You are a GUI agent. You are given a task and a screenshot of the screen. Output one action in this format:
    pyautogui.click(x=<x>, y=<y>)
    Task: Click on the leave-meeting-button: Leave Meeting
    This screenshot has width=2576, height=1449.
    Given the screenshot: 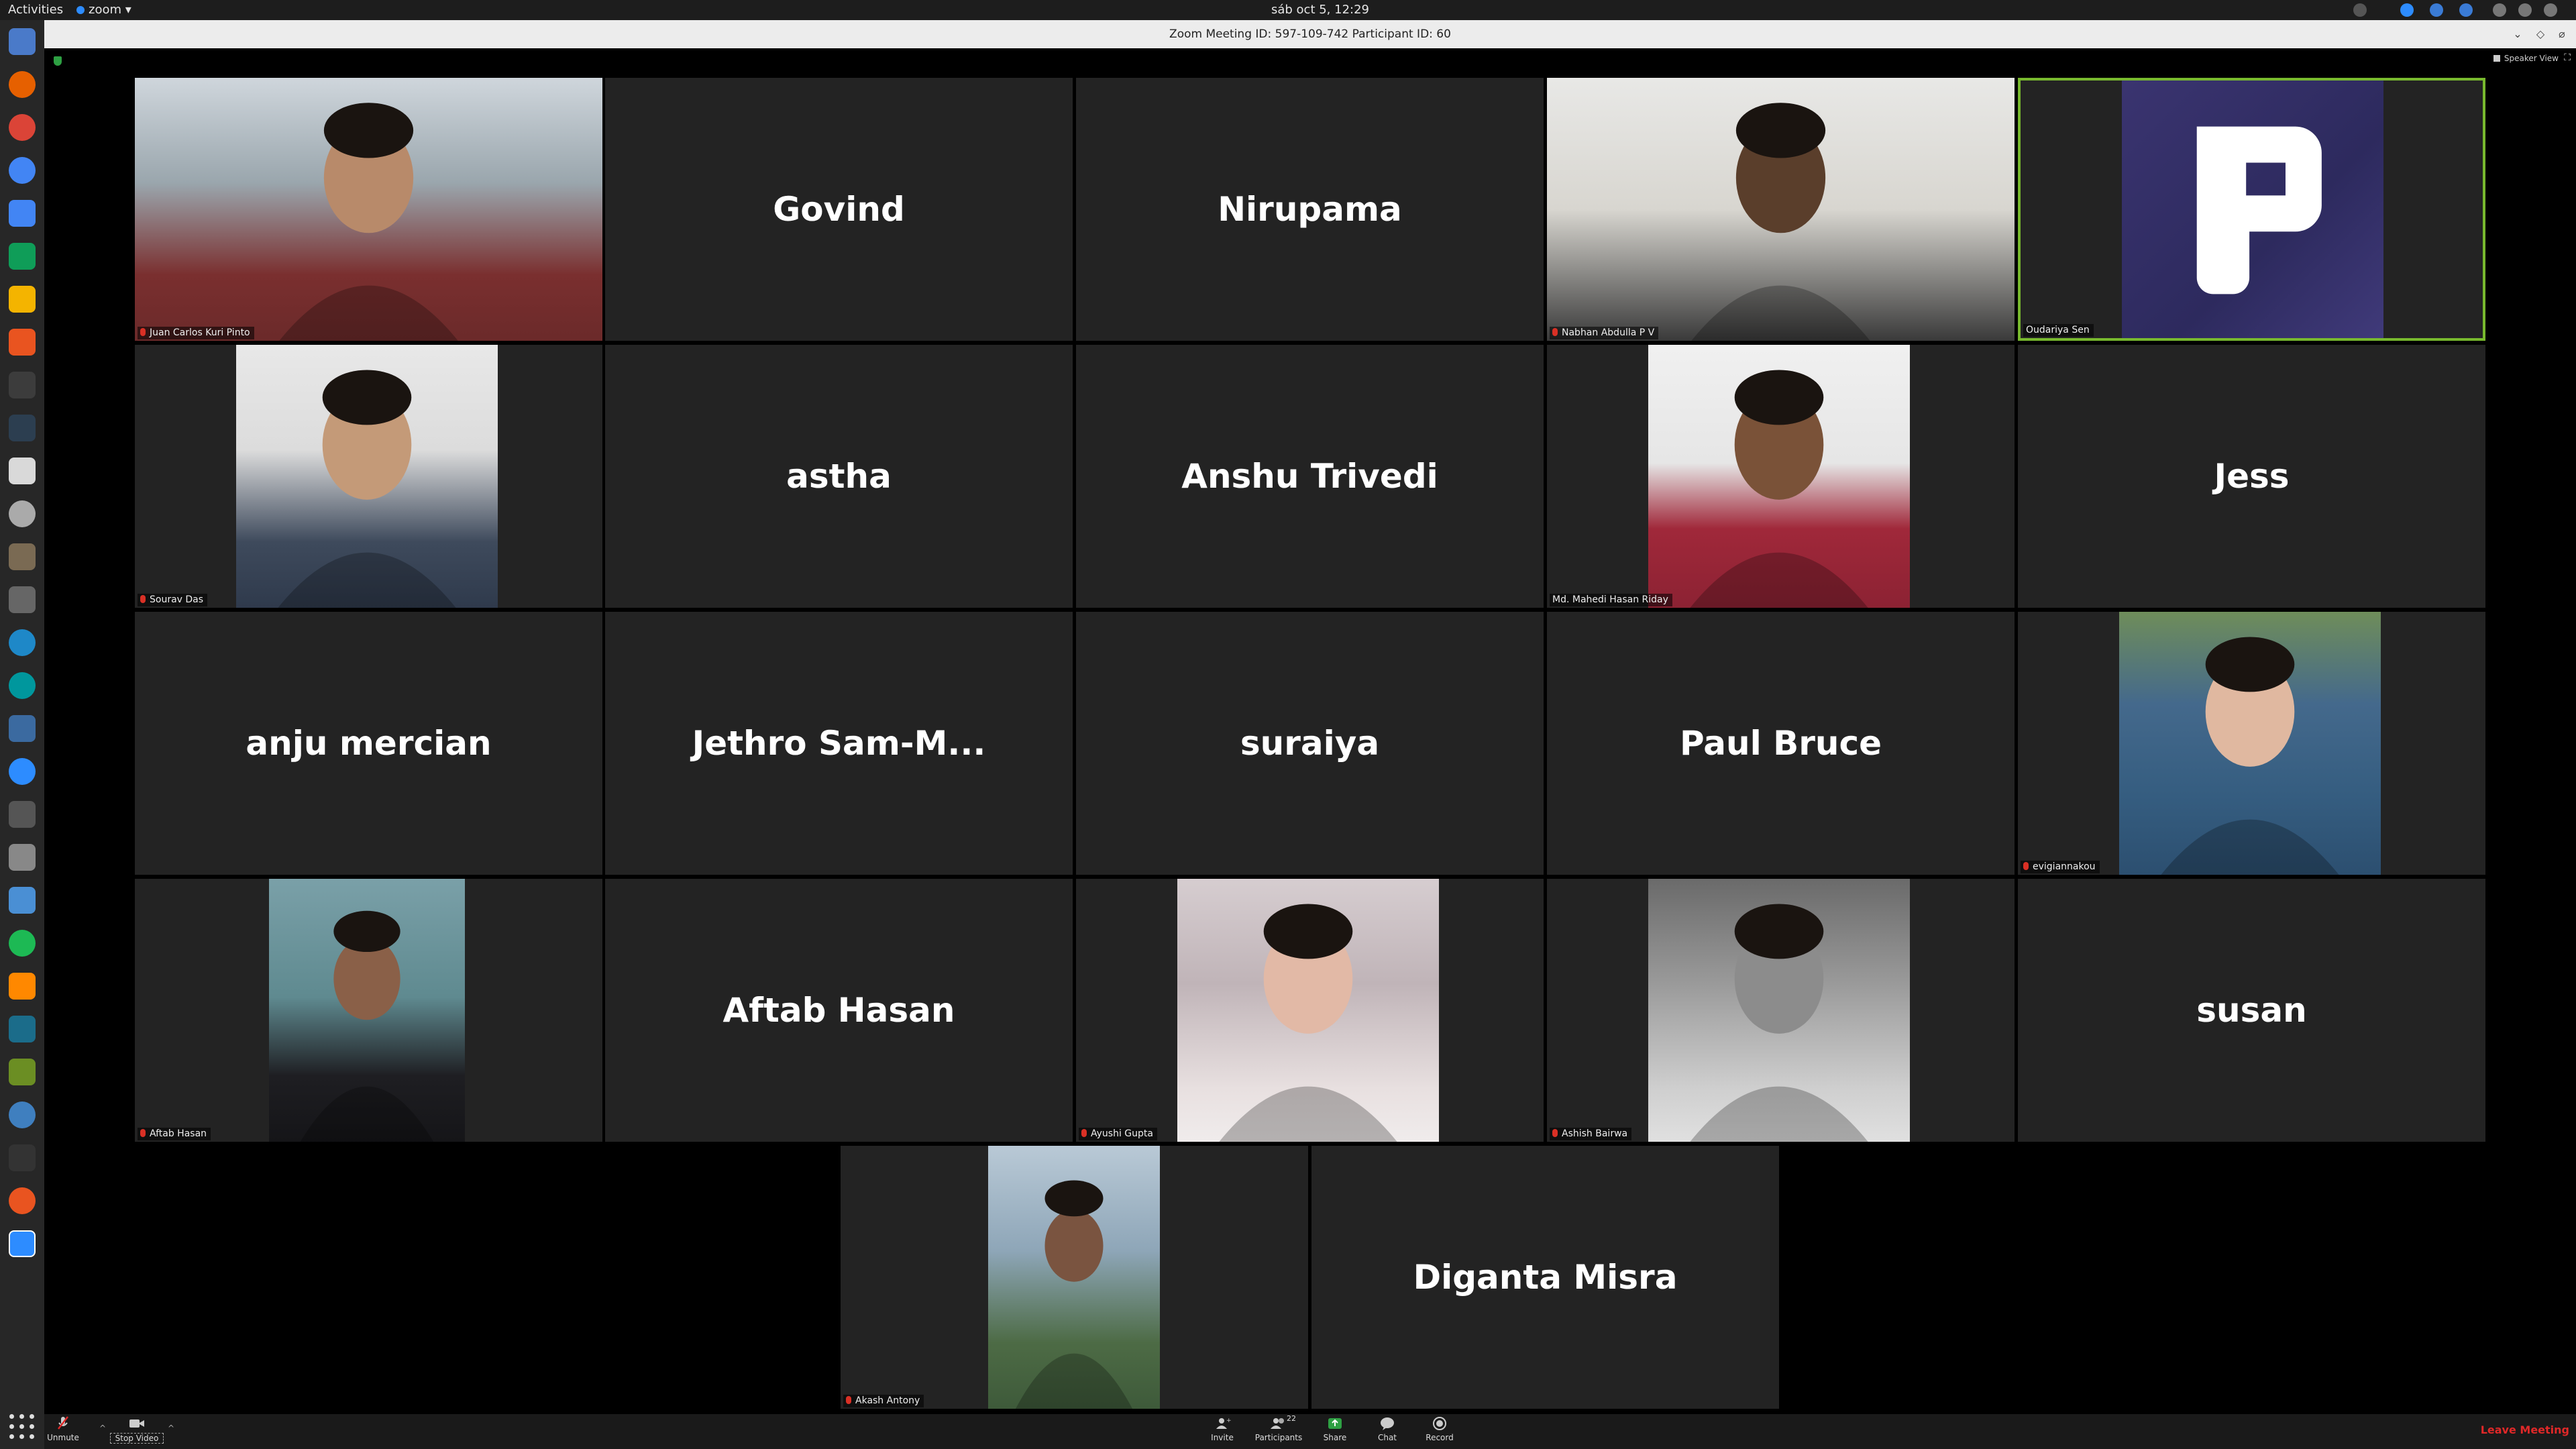 What is the action you would take?
    pyautogui.click(x=2525, y=1430)
    